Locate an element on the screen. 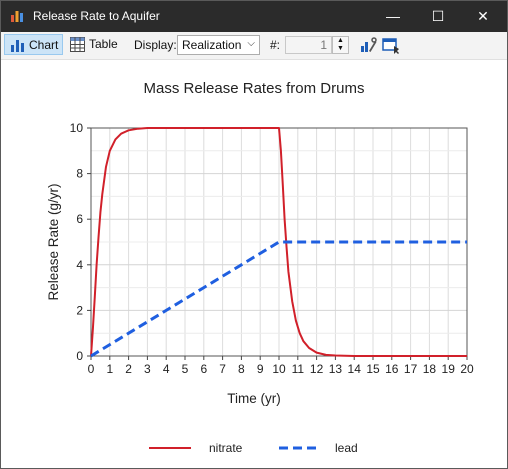  realization-number-input: 1 is located at coordinates (308, 45).